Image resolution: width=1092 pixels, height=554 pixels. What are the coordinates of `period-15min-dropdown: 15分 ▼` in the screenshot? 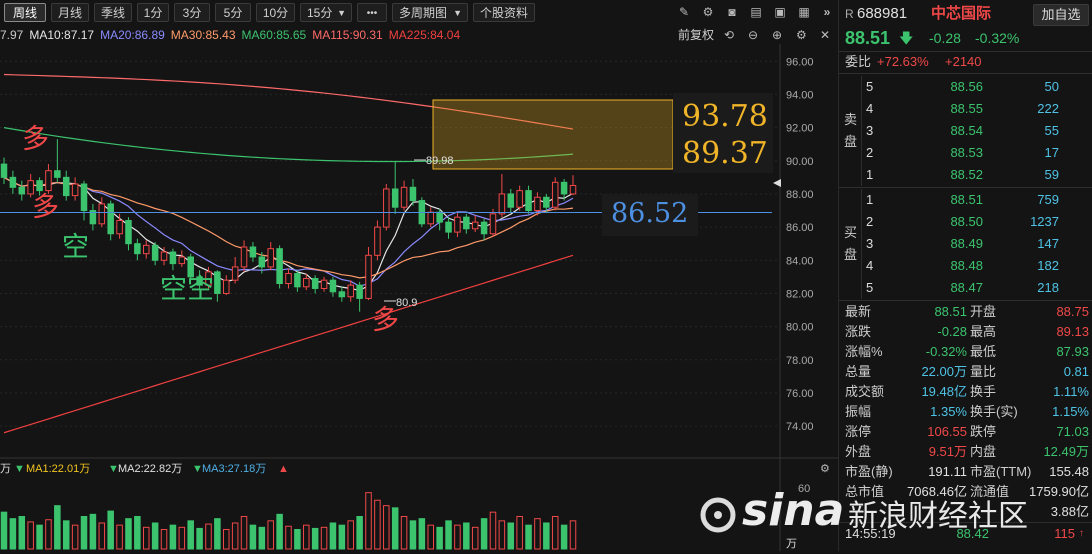 It's located at (326, 12).